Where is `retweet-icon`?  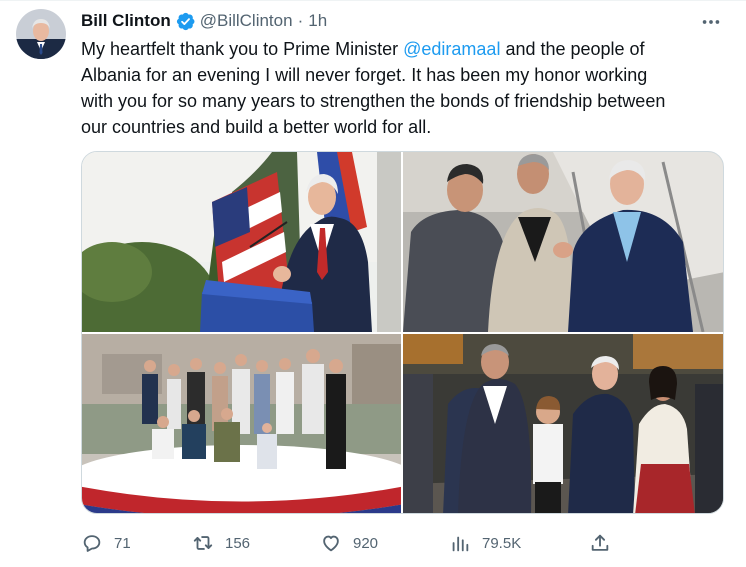
retweet-icon is located at coordinates (203, 543).